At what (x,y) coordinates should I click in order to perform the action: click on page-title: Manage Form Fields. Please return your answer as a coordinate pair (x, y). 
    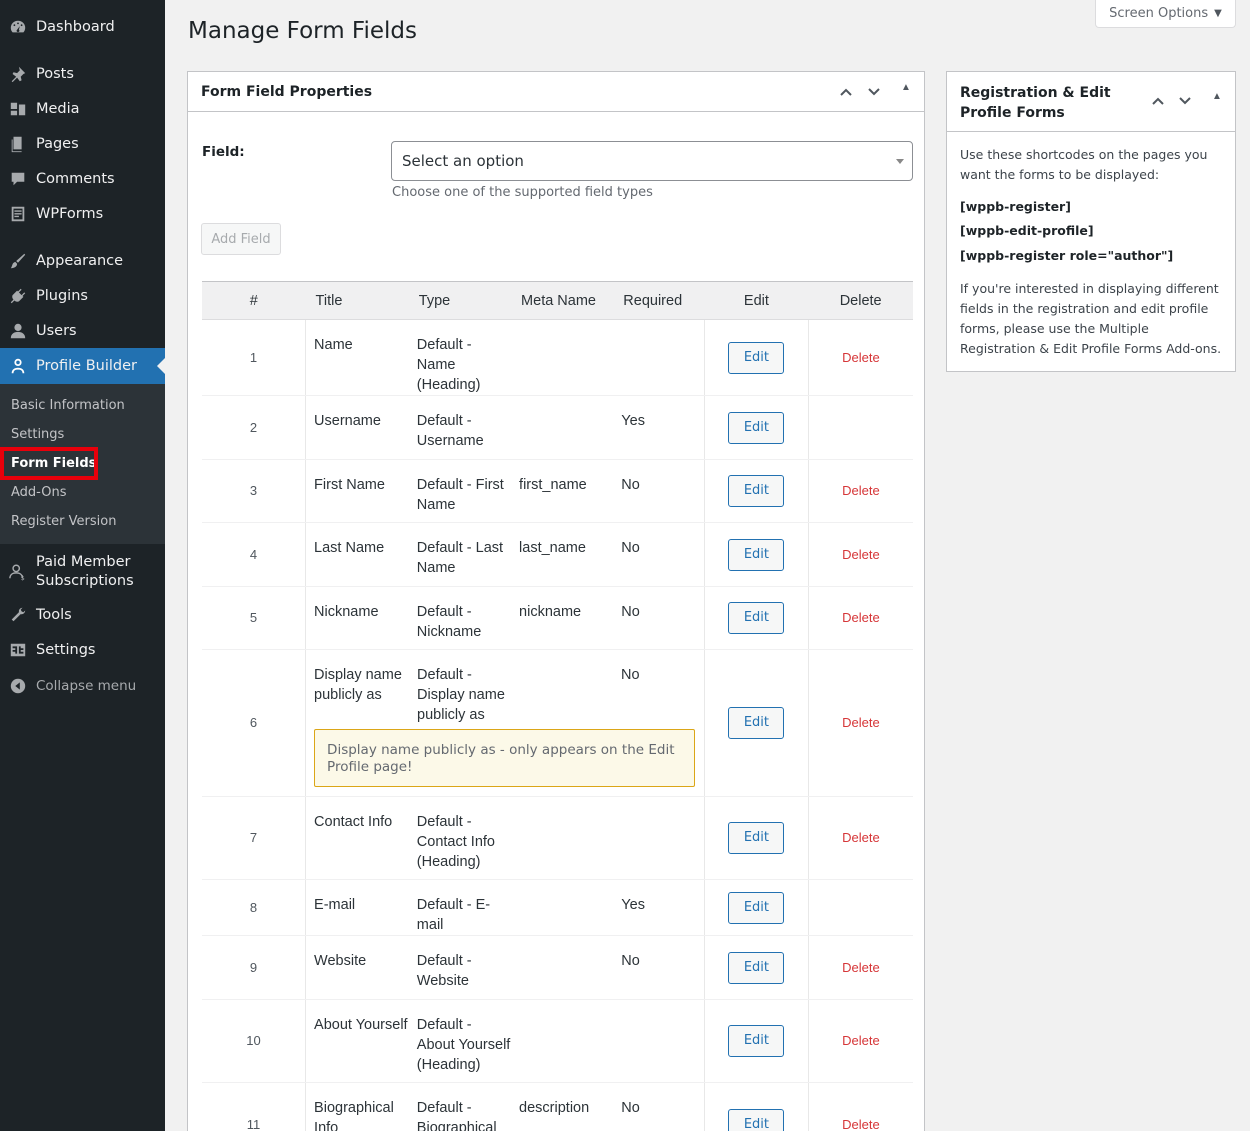
    Looking at the image, I should click on (302, 31).